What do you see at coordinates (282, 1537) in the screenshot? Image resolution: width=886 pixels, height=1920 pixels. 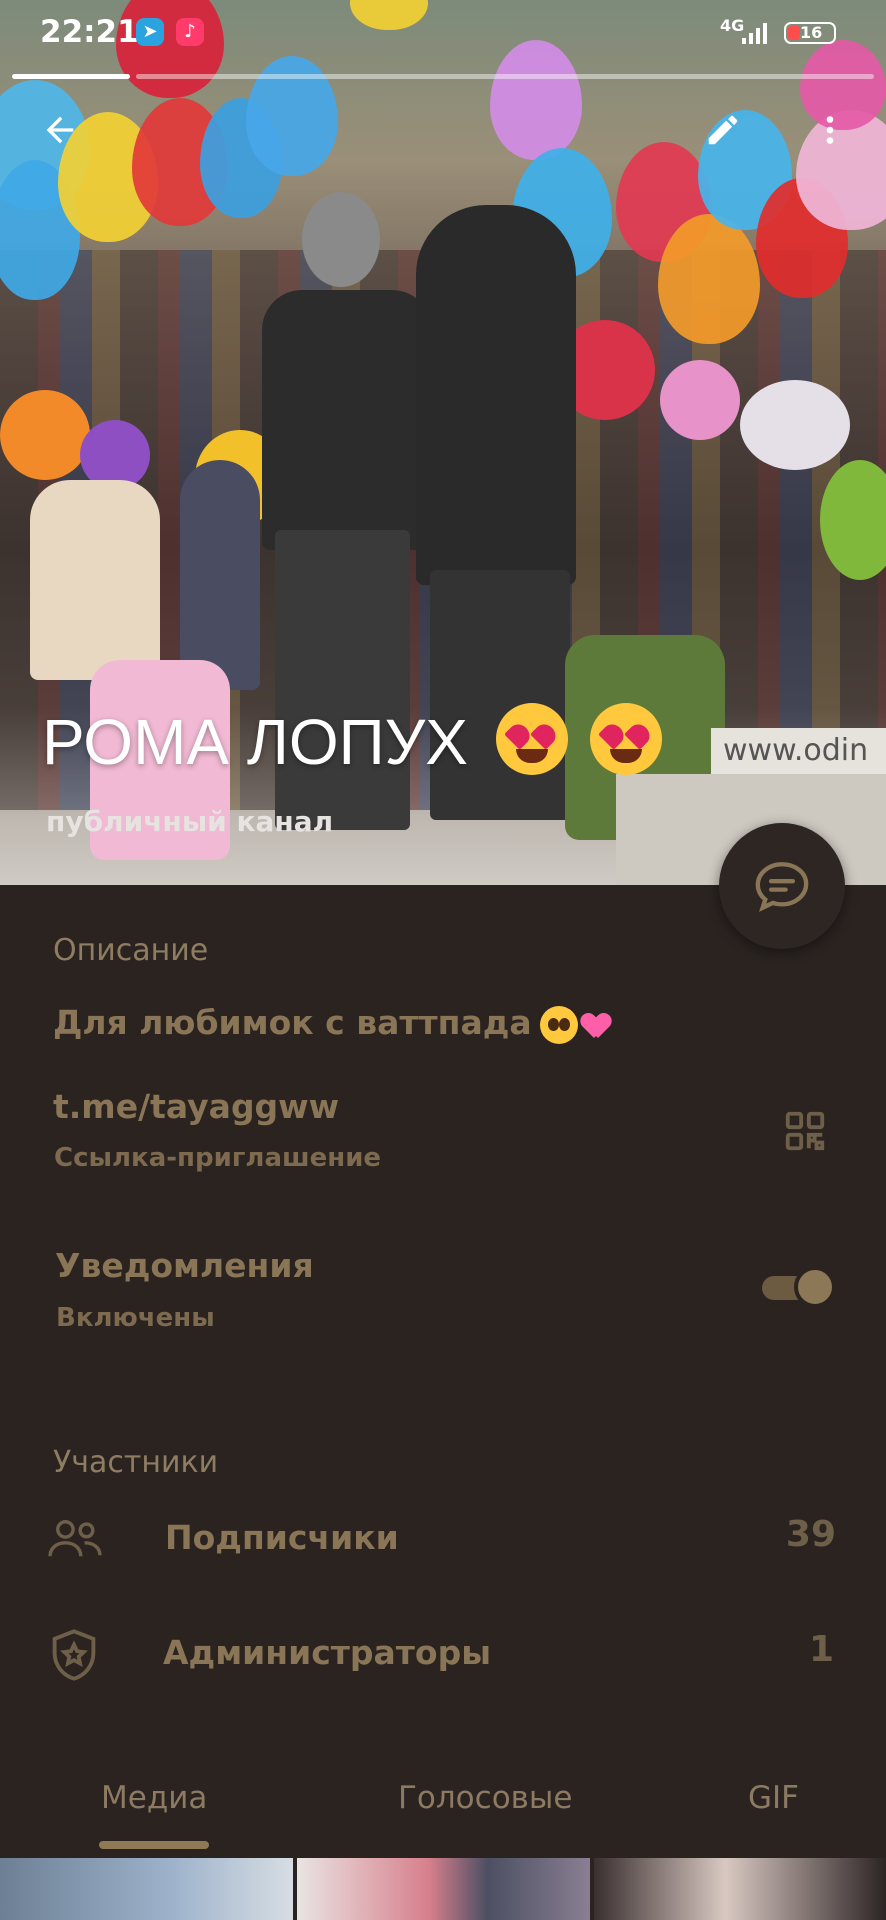 I see `subscribers-label: Подписчики` at bounding box center [282, 1537].